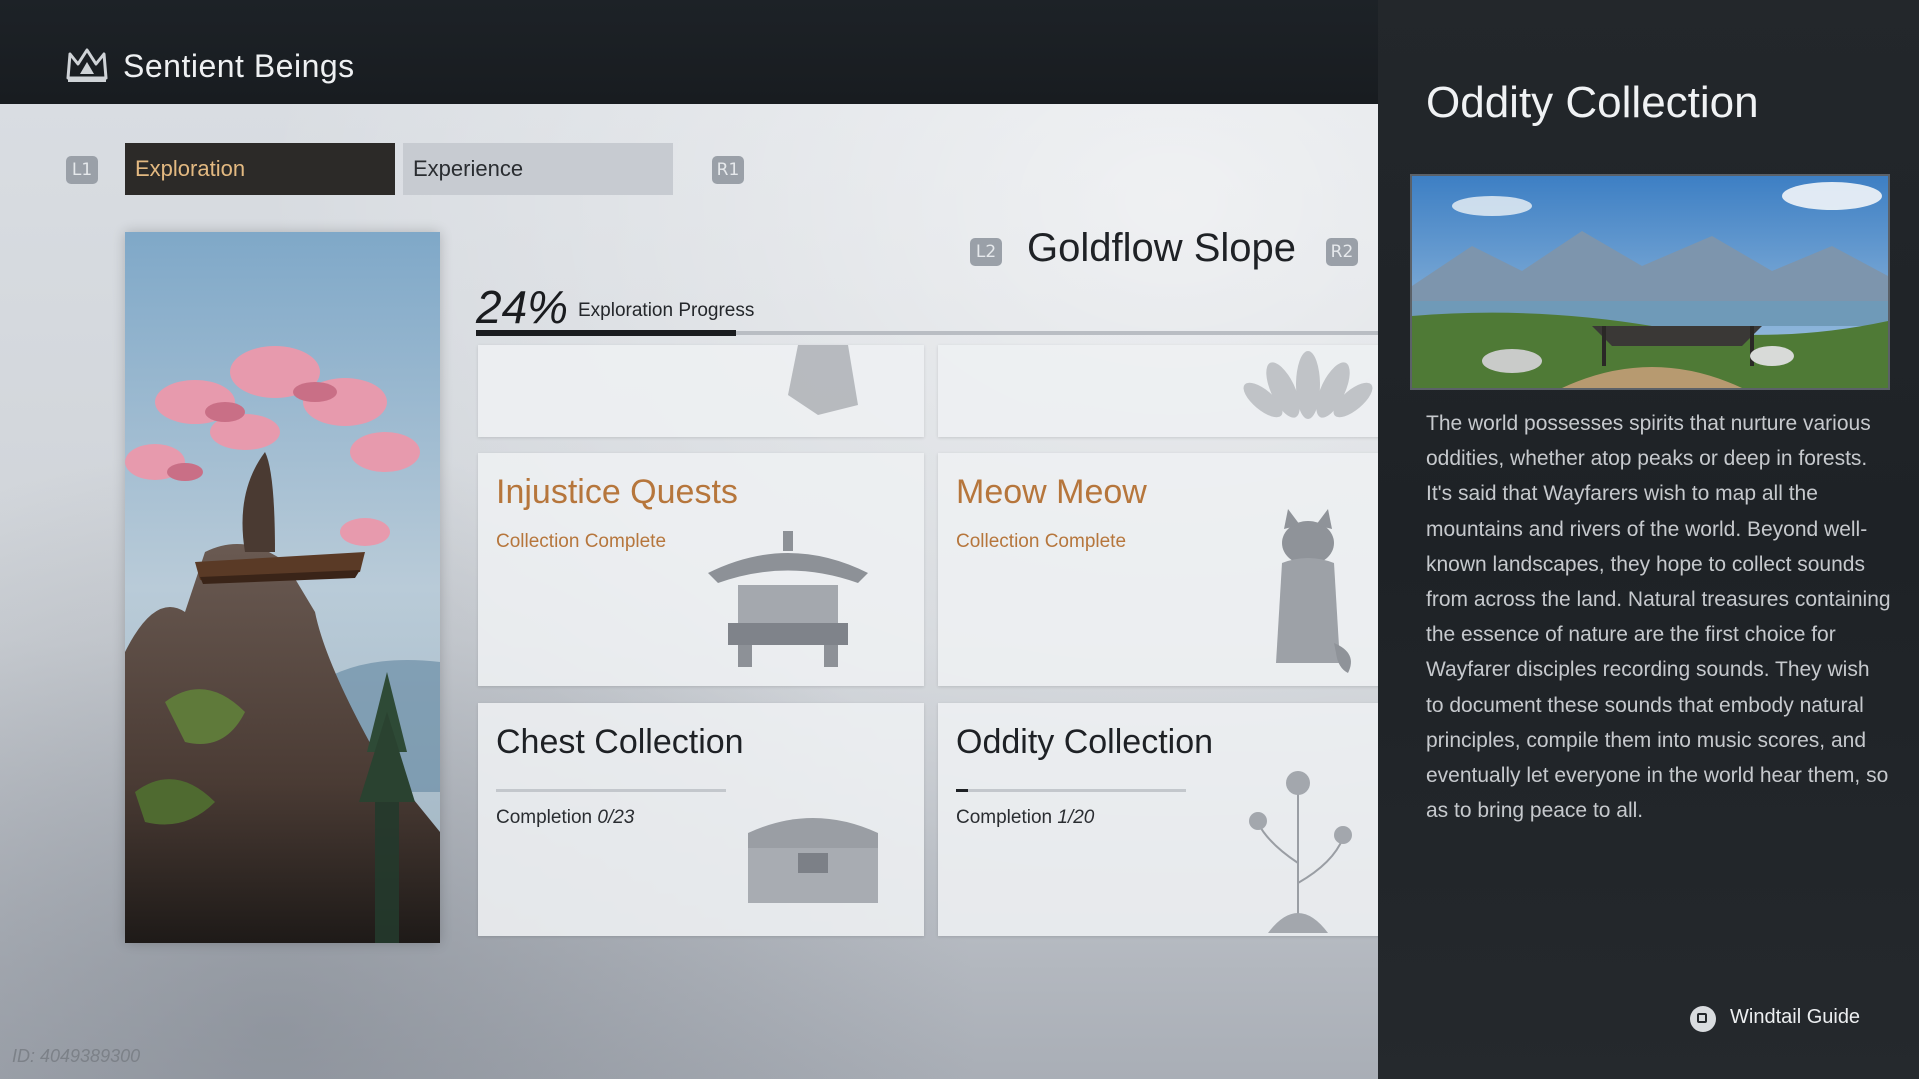 The width and height of the screenshot is (1919, 1079). What do you see at coordinates (1313, 591) in the screenshot?
I see `cat-icon` at bounding box center [1313, 591].